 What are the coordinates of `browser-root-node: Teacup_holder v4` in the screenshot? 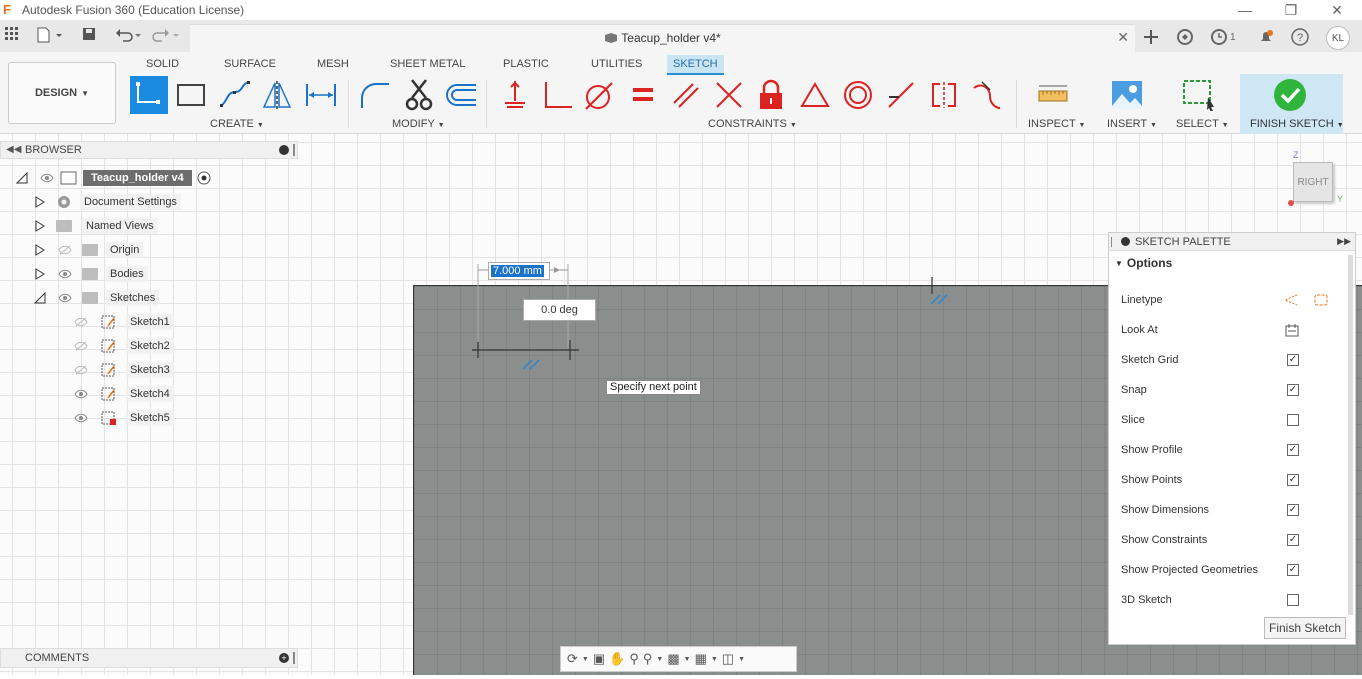 It's located at (113, 178).